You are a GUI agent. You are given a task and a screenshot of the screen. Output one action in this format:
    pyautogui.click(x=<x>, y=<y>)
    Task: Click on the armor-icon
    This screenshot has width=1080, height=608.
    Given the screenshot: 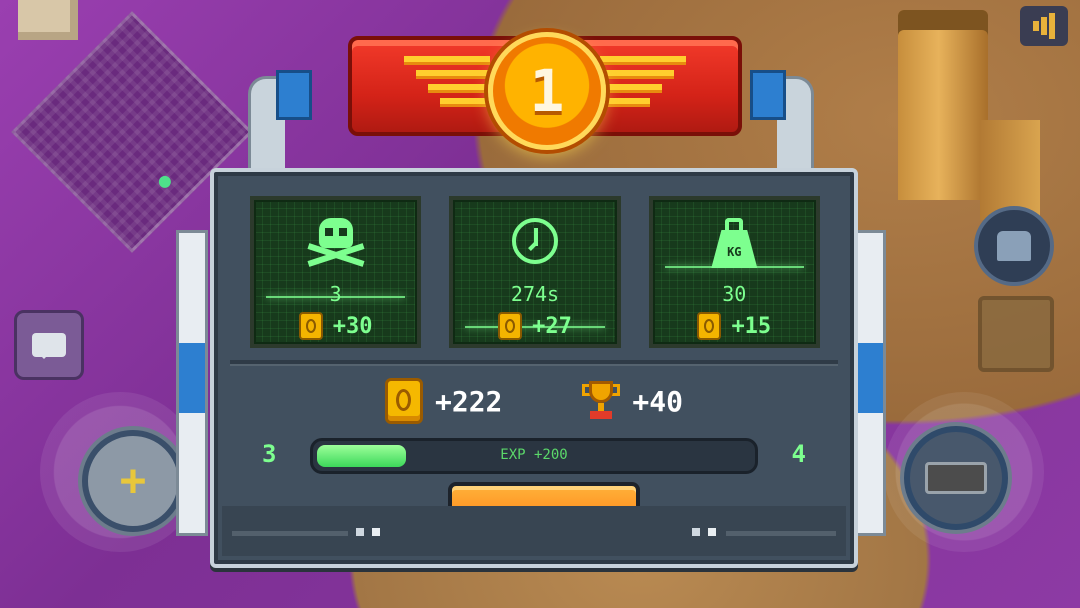 What is the action you would take?
    pyautogui.click(x=1014, y=246)
    